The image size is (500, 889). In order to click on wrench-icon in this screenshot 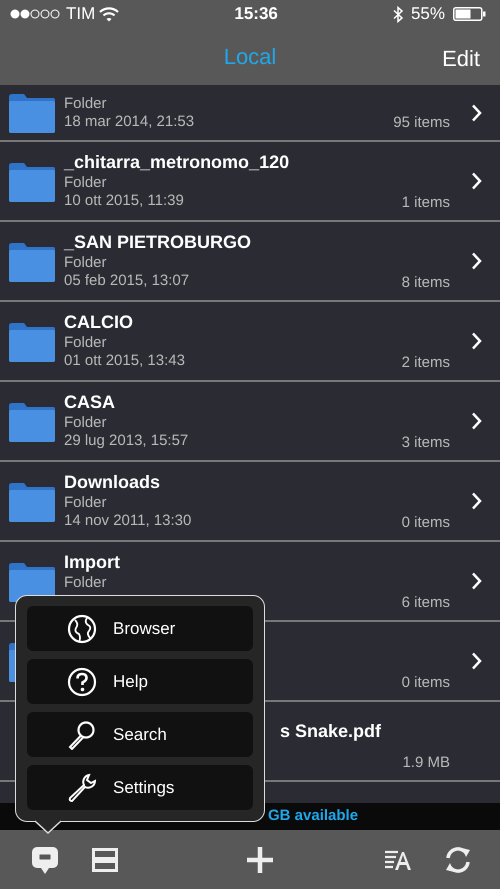, I will do `click(82, 787)`.